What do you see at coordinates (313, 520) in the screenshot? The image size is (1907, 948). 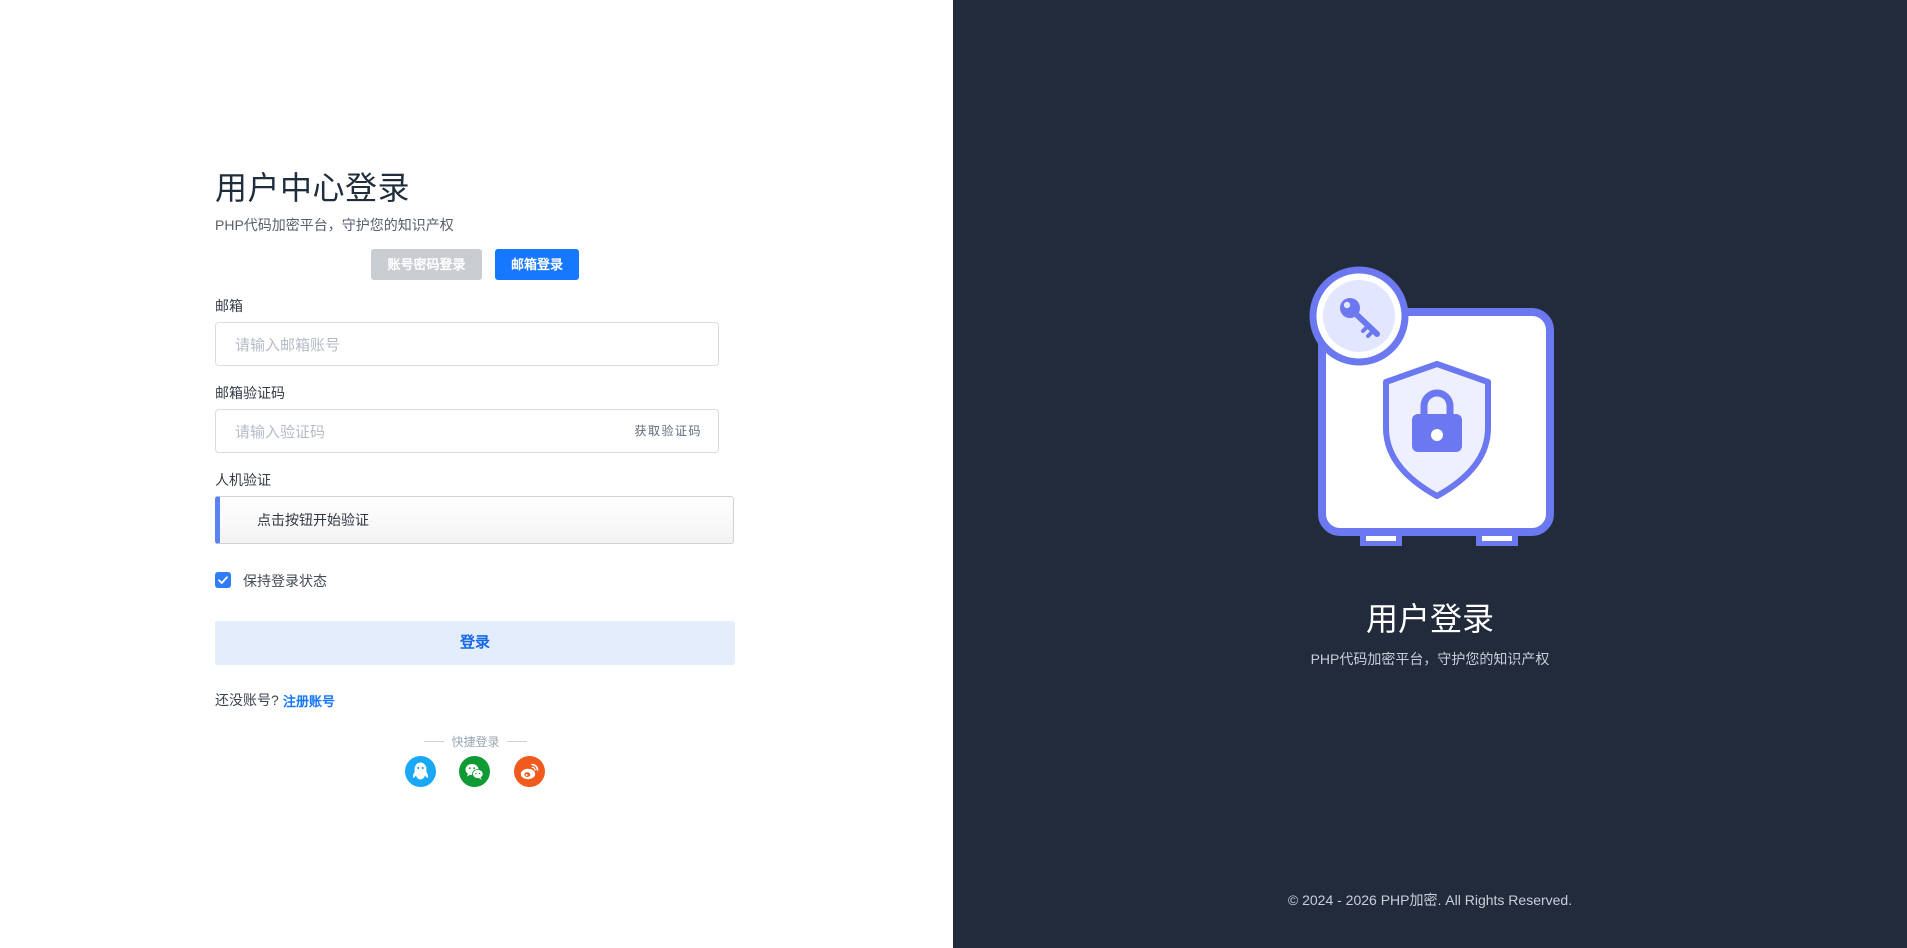 I see `captcha-prompt: 点击按钮开始验证` at bounding box center [313, 520].